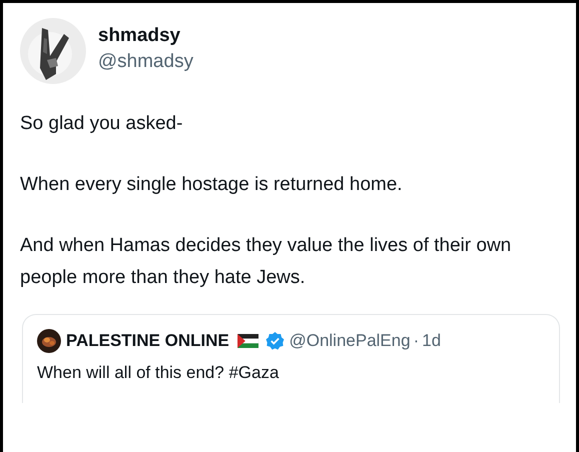 The image size is (579, 452). I want to click on tweet-text: When every single hostage is returned home., so click(212, 185).